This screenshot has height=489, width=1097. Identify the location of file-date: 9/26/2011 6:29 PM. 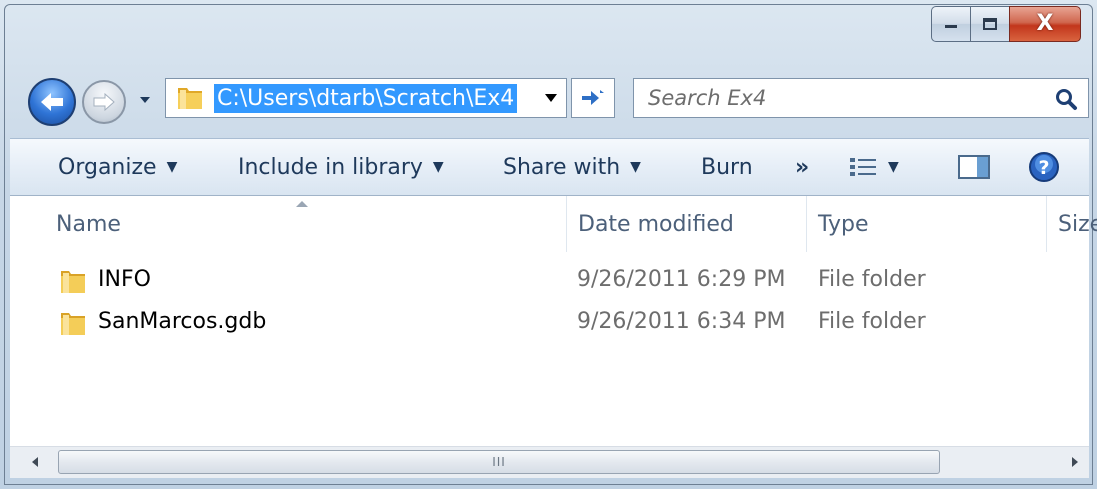
(681, 279).